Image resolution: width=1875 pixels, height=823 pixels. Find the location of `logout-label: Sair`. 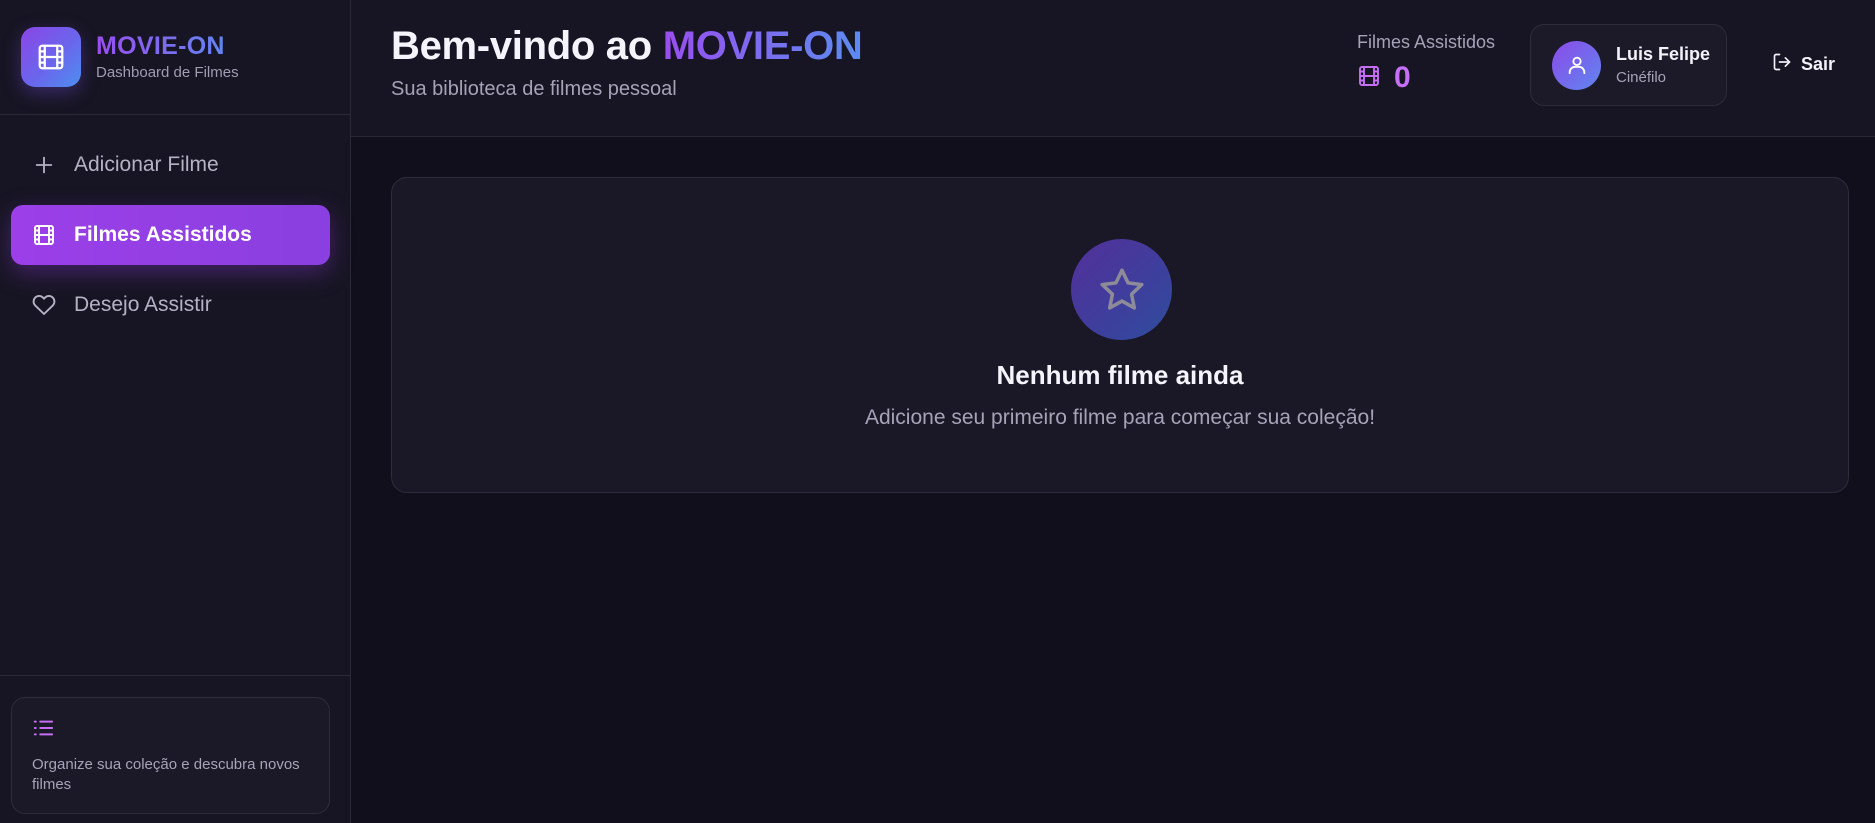

logout-label: Sair is located at coordinates (1818, 64).